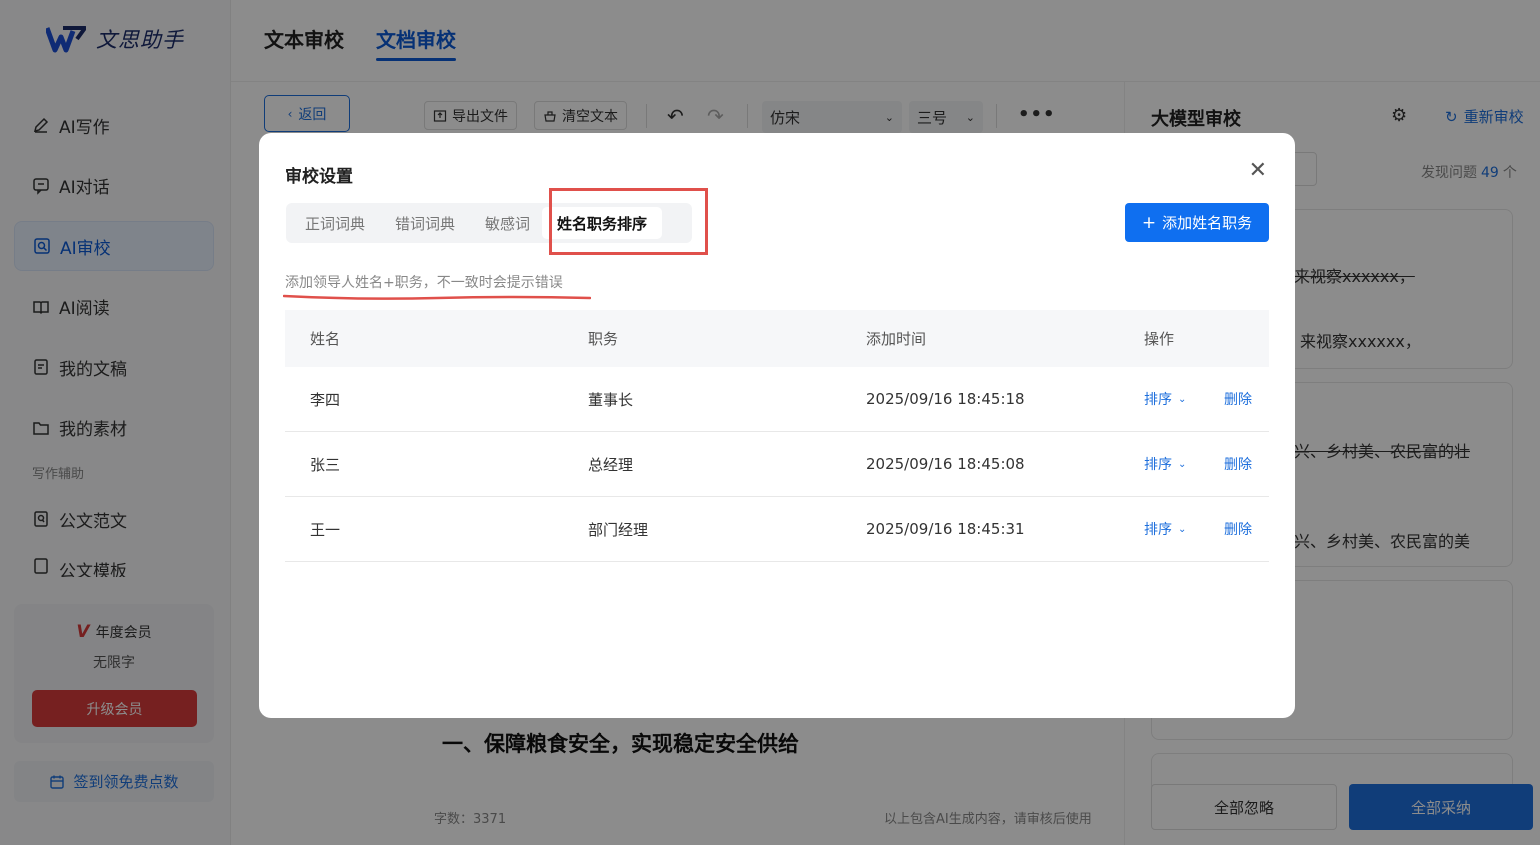  I want to click on table-row: 张三 总经理 2025/09/16 18:45:08 排序 ⌄ 删除, so click(777, 464).